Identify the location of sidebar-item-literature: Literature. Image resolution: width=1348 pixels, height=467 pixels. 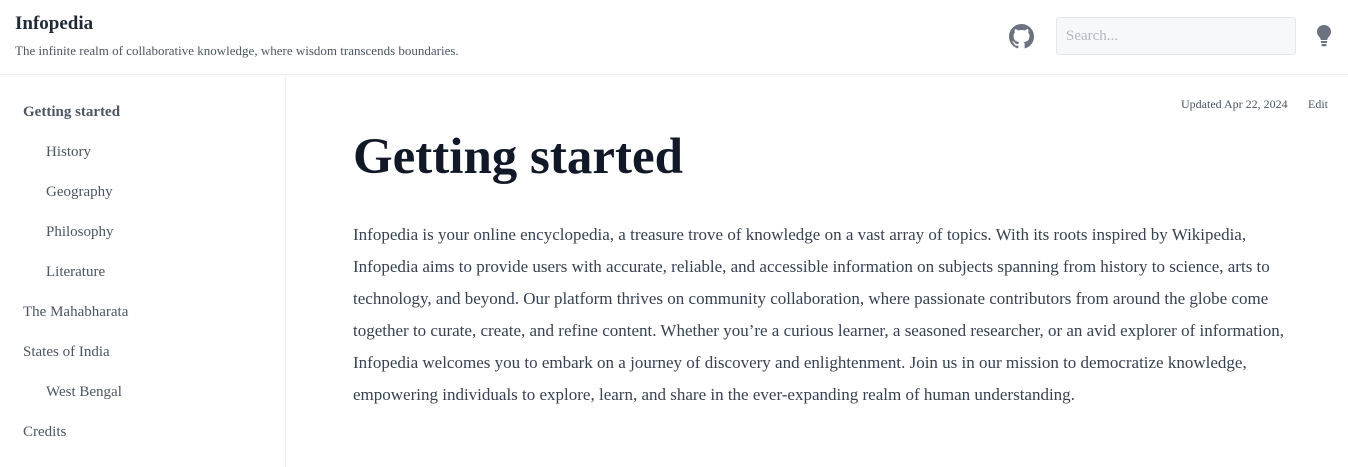
(75, 272).